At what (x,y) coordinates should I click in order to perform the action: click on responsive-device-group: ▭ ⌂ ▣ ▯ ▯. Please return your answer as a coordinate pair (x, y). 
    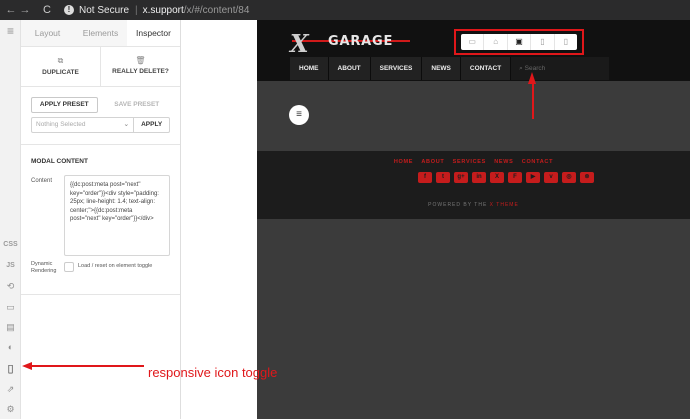
    Looking at the image, I should click on (519, 42).